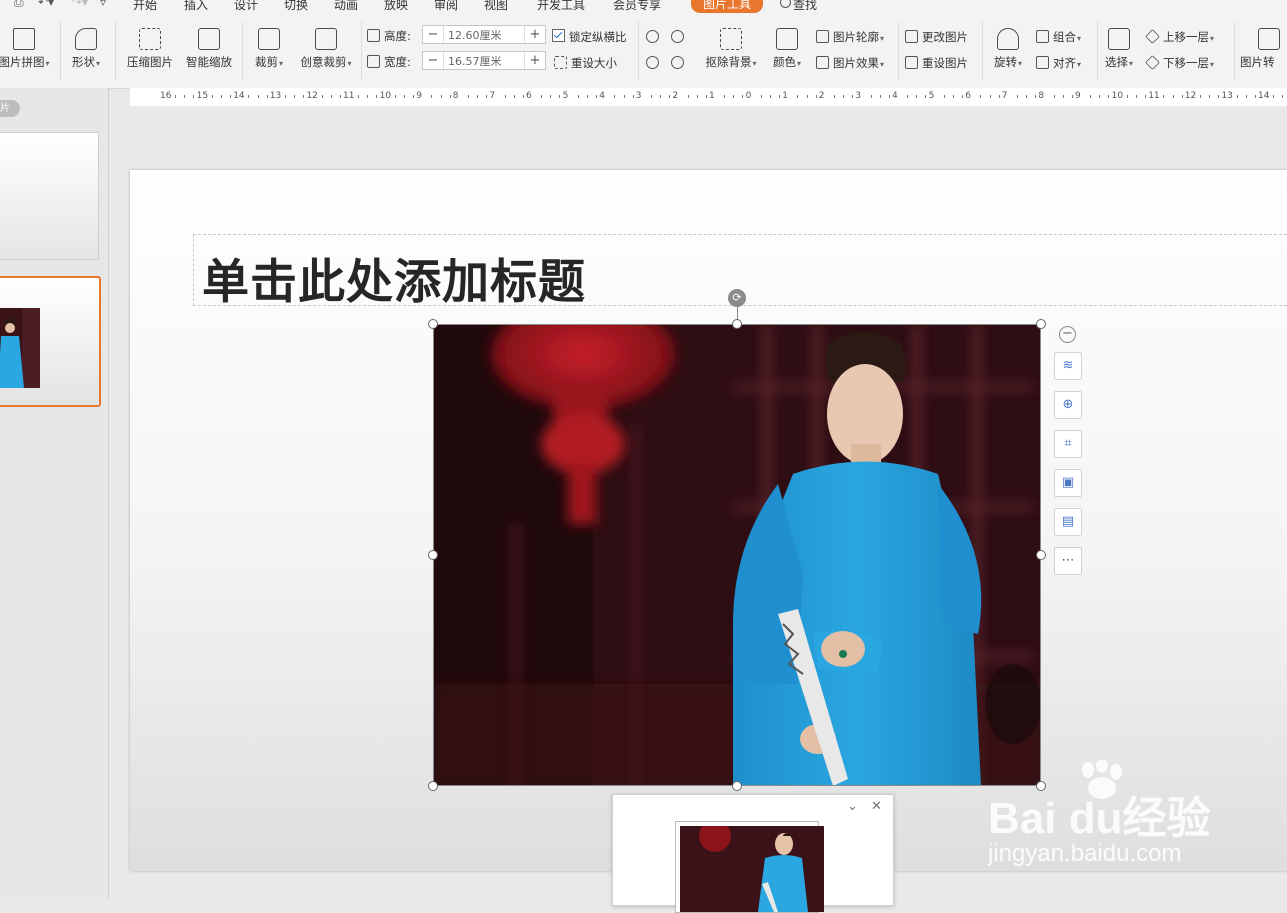 Image resolution: width=1287 pixels, height=913 pixels. What do you see at coordinates (396, 6) in the screenshot?
I see `tab-slideshow: 放映` at bounding box center [396, 6].